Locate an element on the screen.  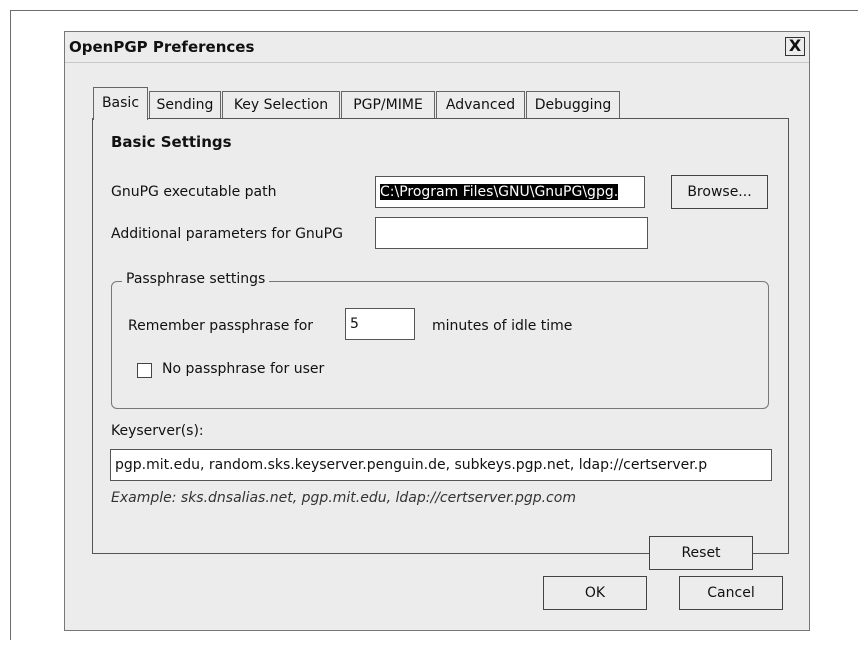
gnupg-path-label: GnuPG executable path is located at coordinates (194, 192).